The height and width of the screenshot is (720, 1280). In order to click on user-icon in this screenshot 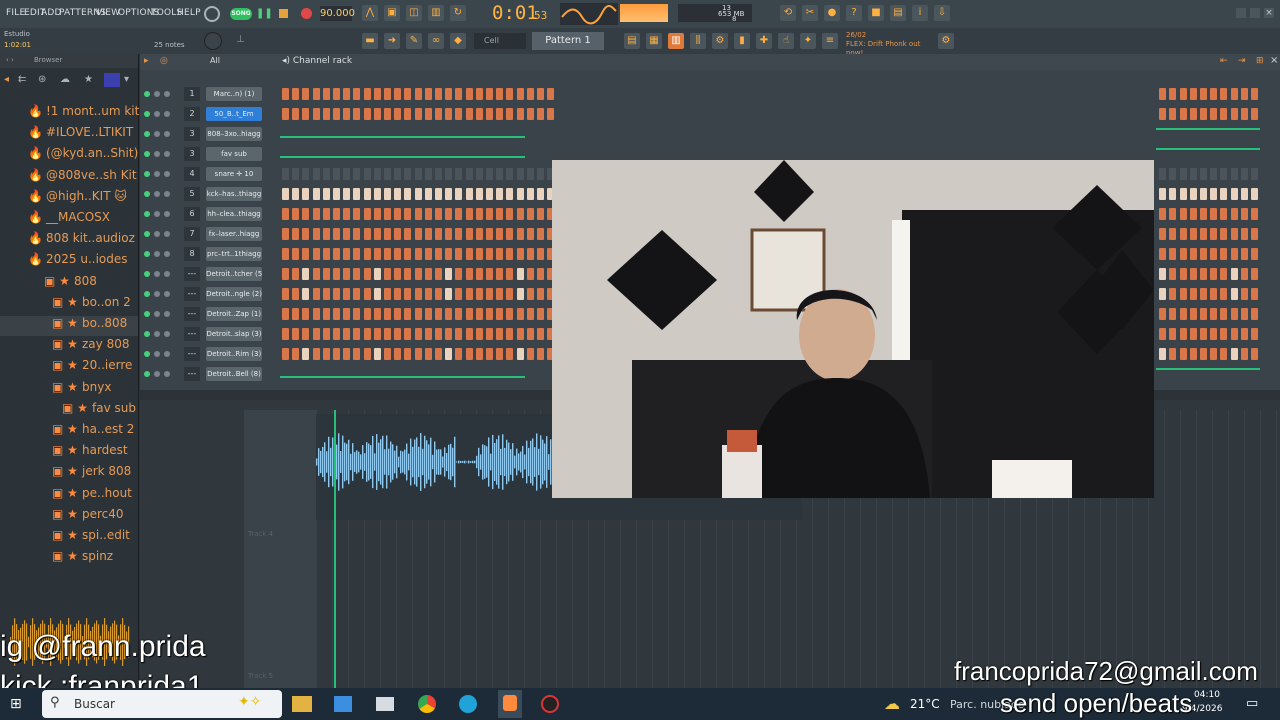, I will do `click(112, 80)`.